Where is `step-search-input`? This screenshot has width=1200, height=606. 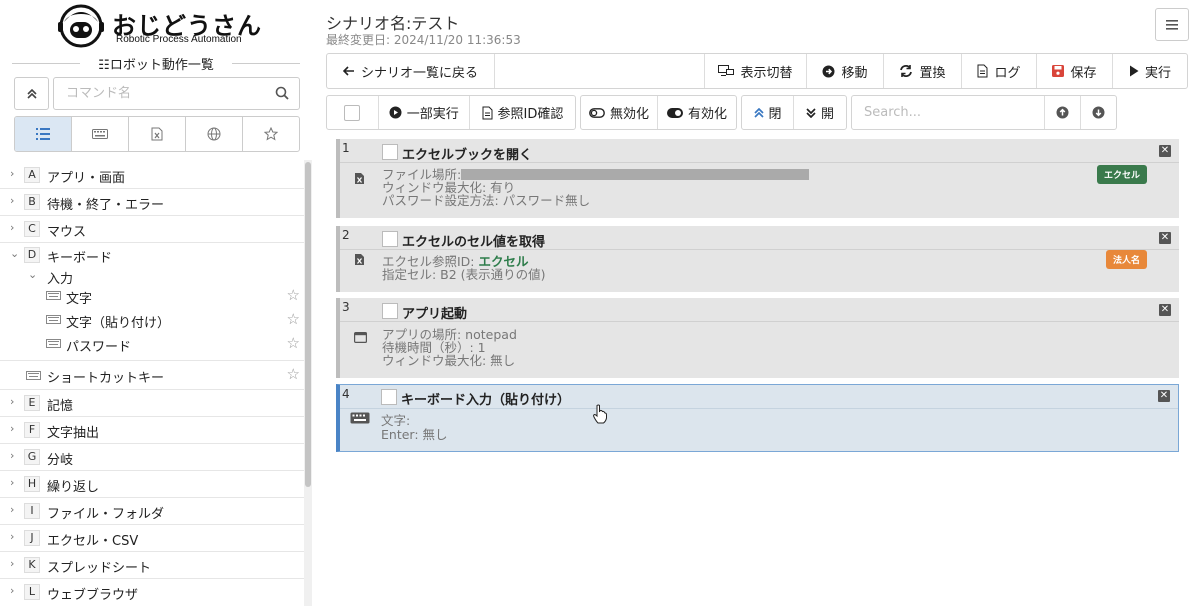
step-search-input is located at coordinates (948, 112).